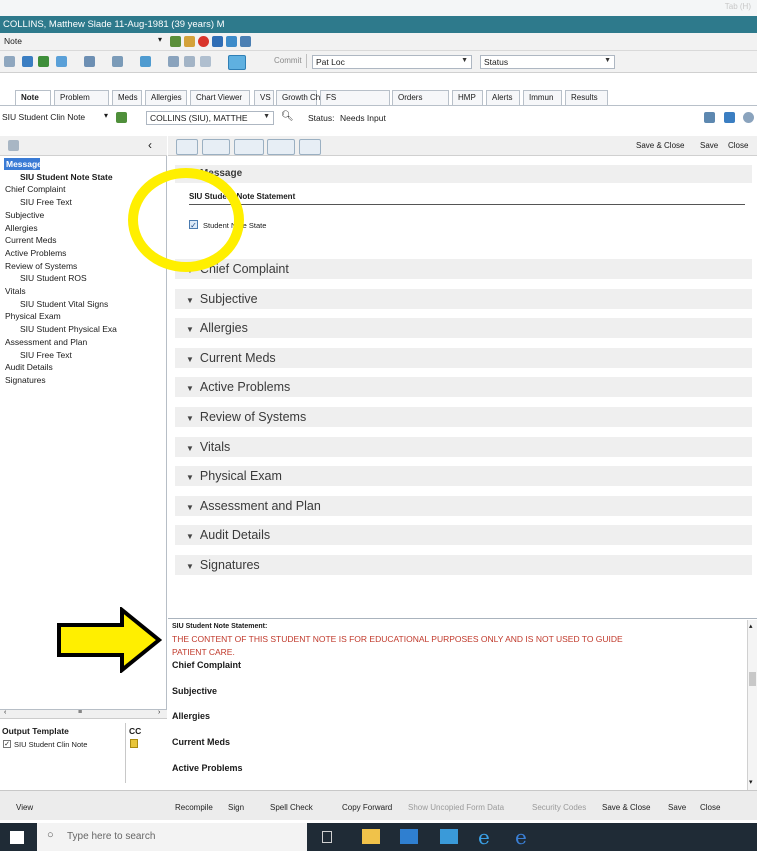 The height and width of the screenshot is (851, 757). Describe the element at coordinates (160, 39) in the screenshot. I see `dropdown-arrow-icon: ▾` at that location.